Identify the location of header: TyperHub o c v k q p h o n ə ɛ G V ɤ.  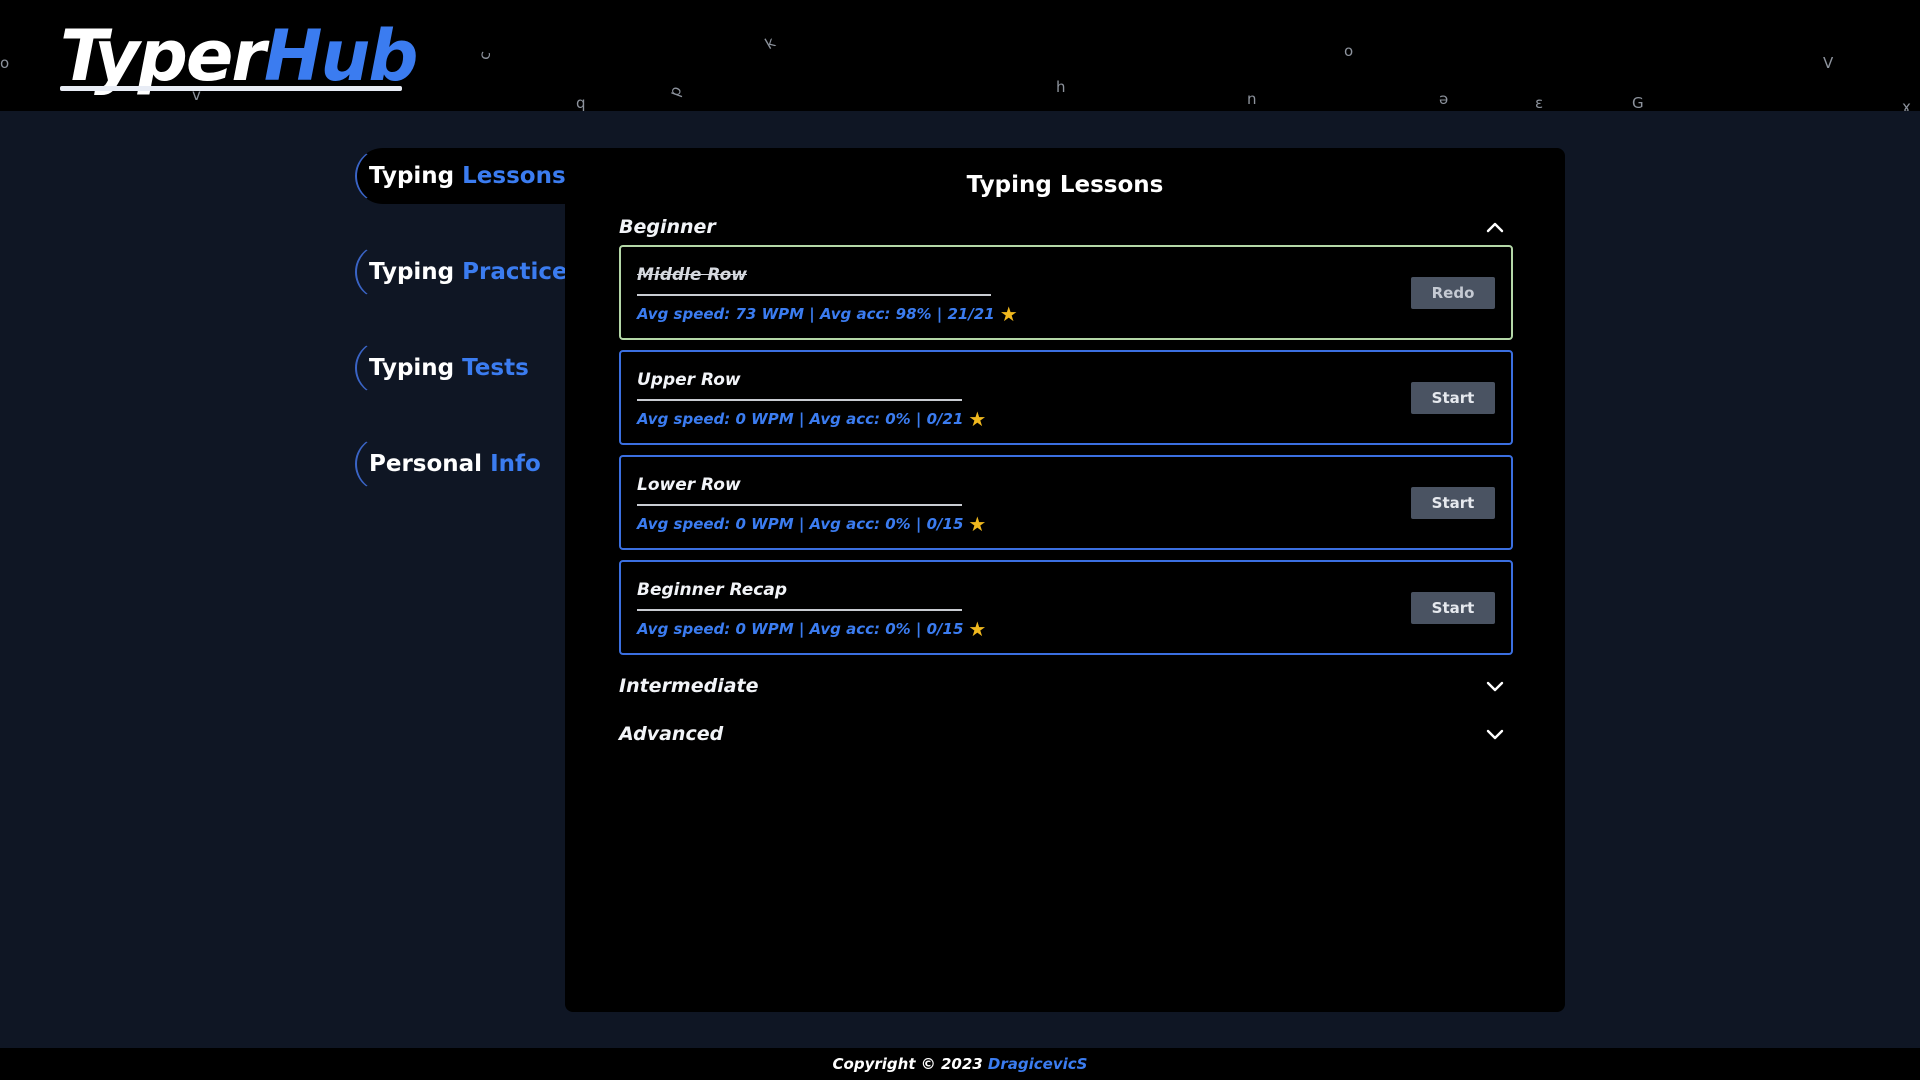
(960, 55).